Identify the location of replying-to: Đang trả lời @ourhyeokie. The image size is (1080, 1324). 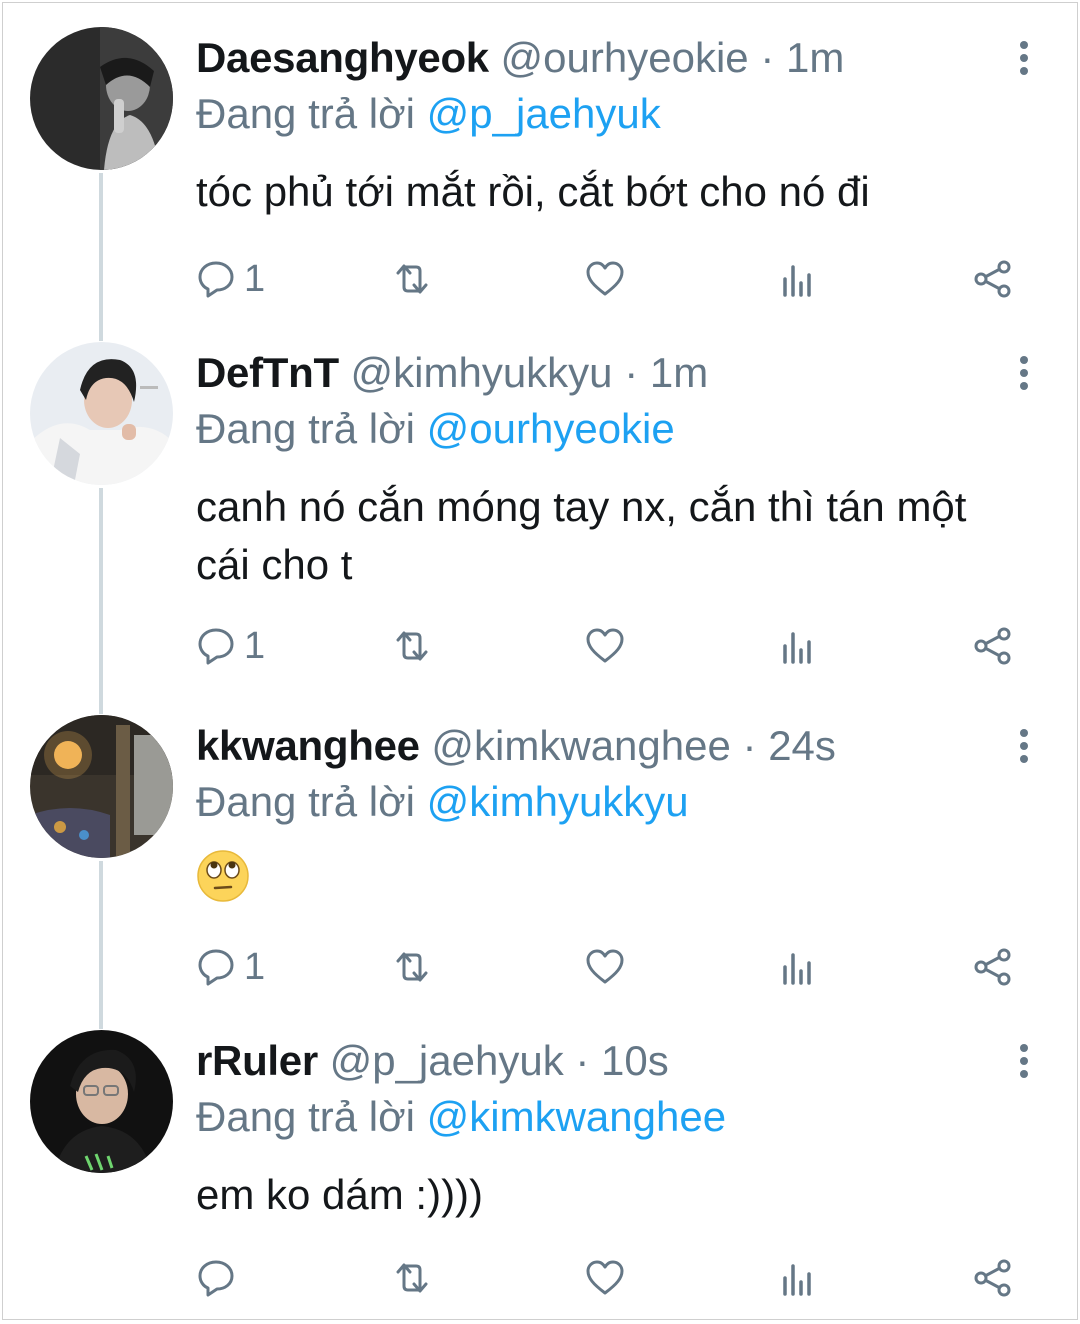
(435, 429).